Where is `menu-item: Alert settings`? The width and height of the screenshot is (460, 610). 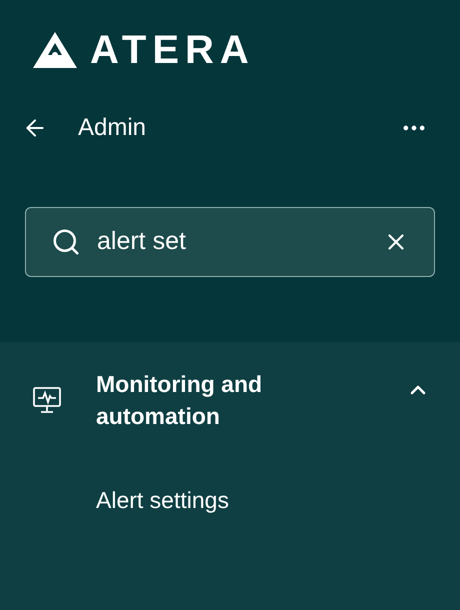 menu-item: Alert settings is located at coordinates (230, 500).